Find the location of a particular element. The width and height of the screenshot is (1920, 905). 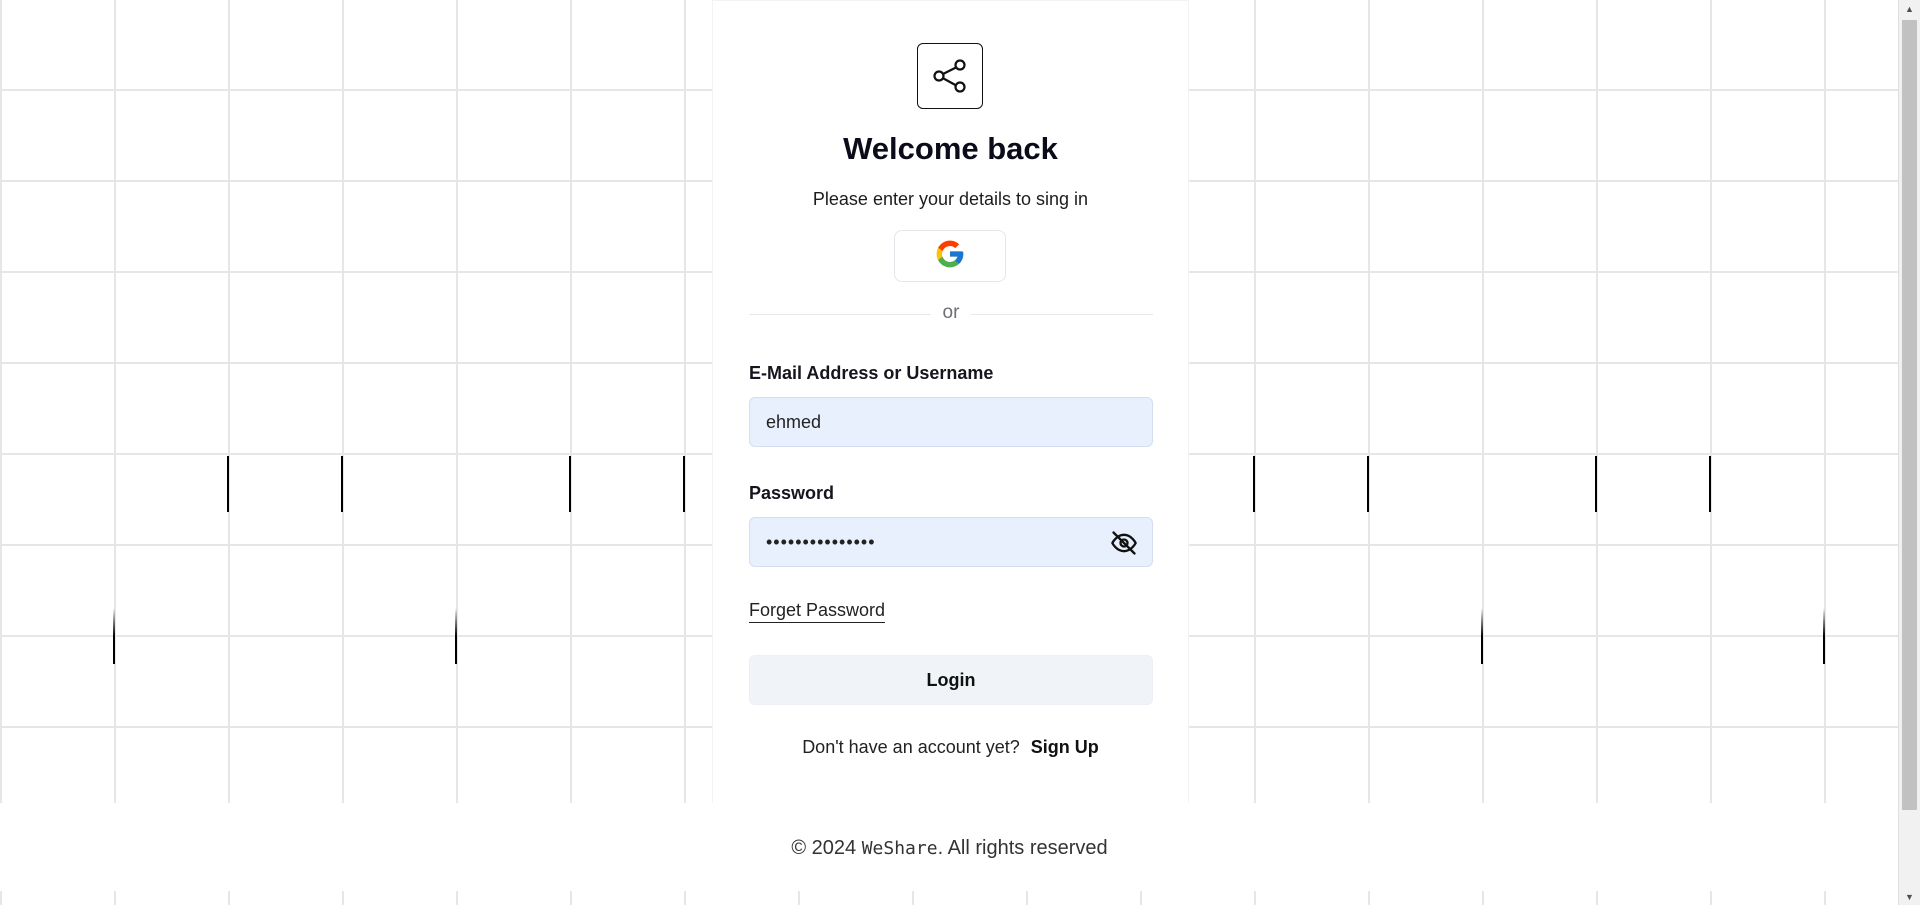

password-value: ••••••••••••••• is located at coordinates (821, 541).